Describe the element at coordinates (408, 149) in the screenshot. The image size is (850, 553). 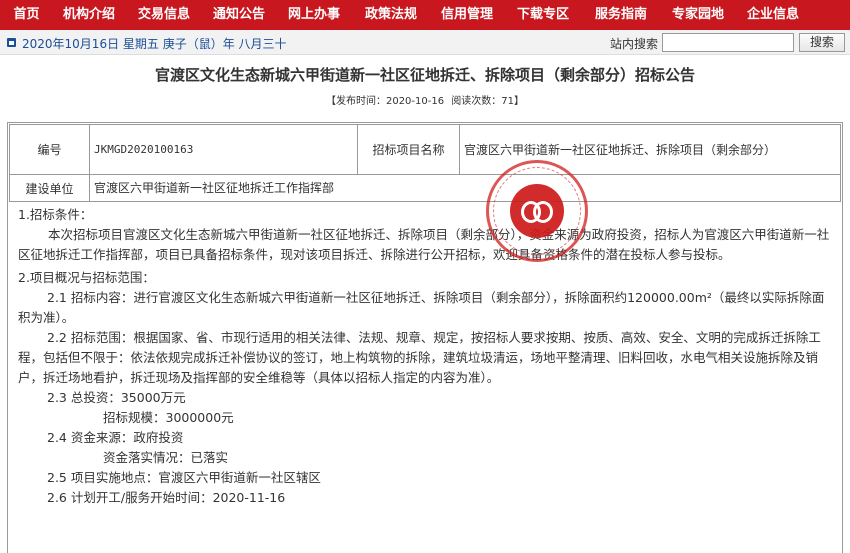
I see `project-name-label: 招标项目名称` at that location.